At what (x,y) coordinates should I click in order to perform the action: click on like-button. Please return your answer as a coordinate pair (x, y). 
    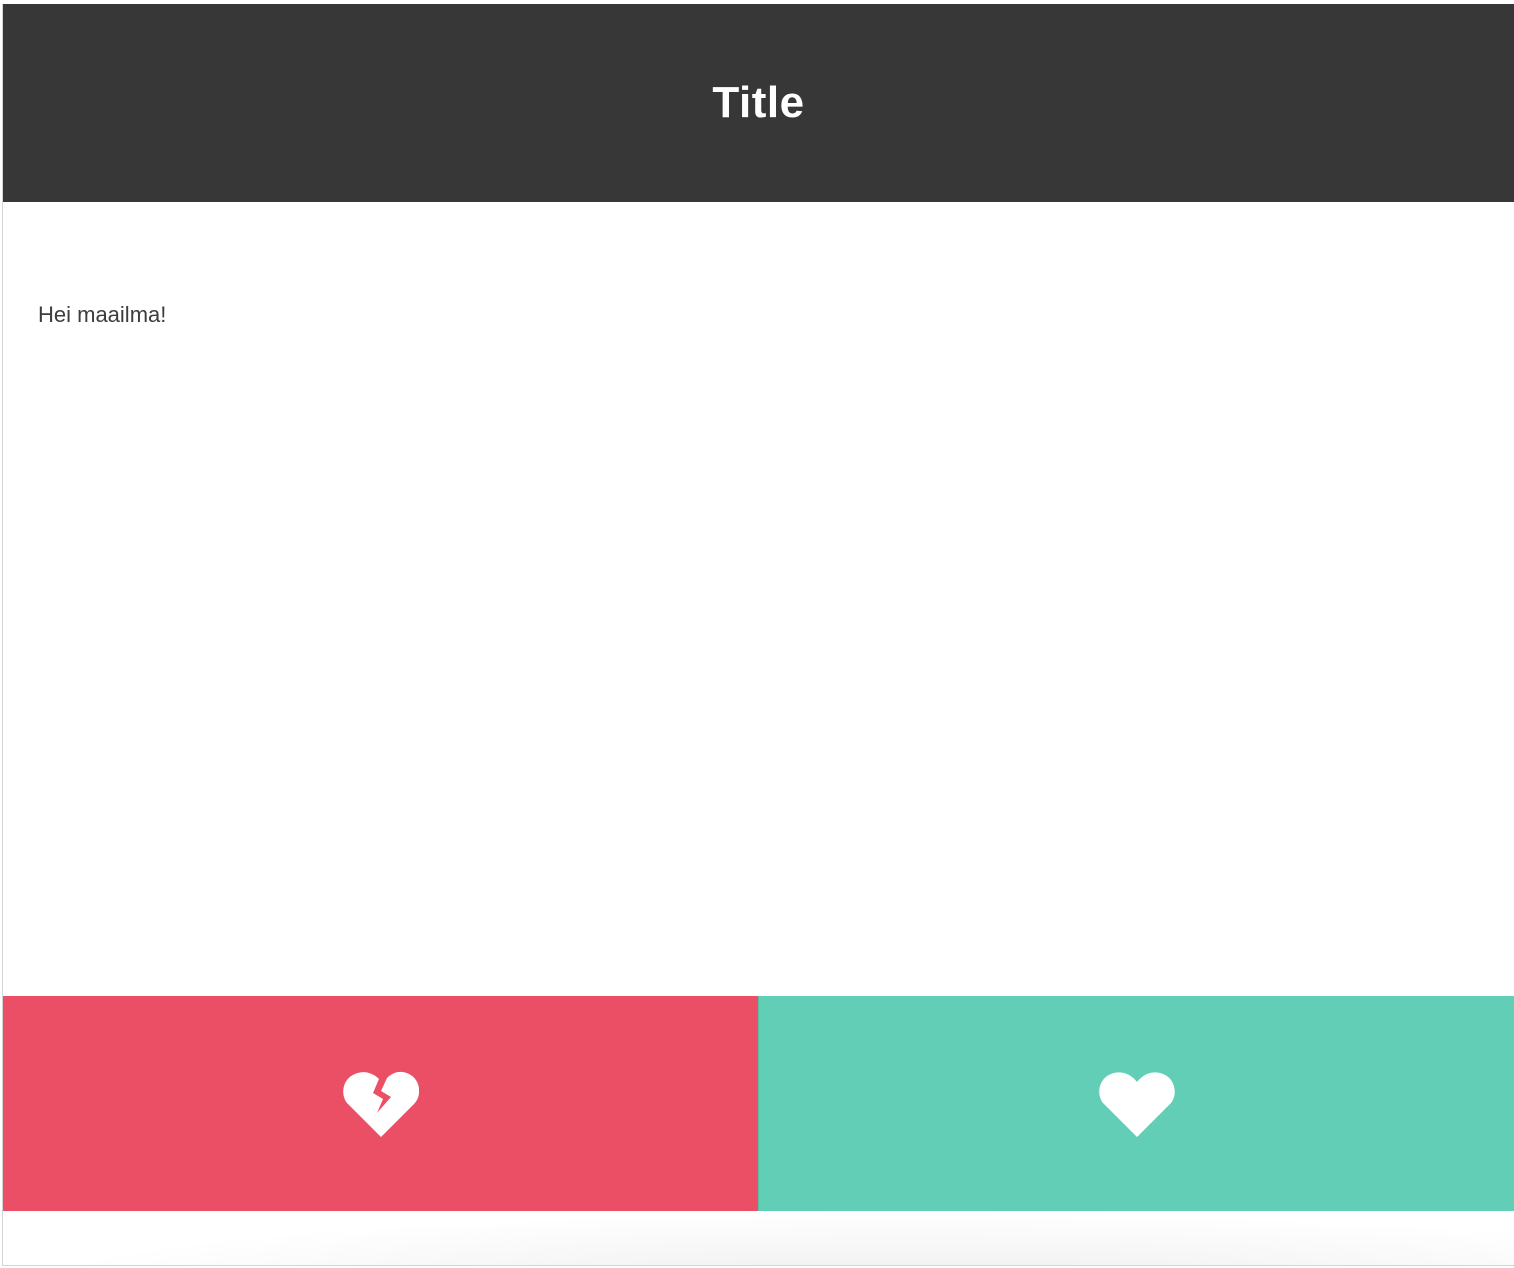
    Looking at the image, I should click on (1136, 1103).